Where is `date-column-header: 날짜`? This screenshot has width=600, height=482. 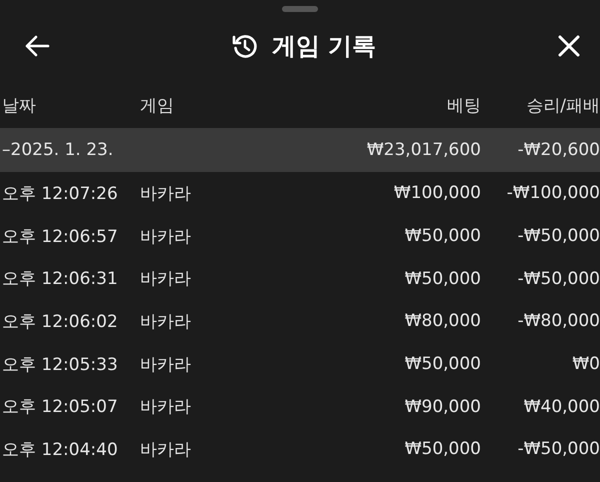
date-column-header: 날짜 is located at coordinates (19, 105).